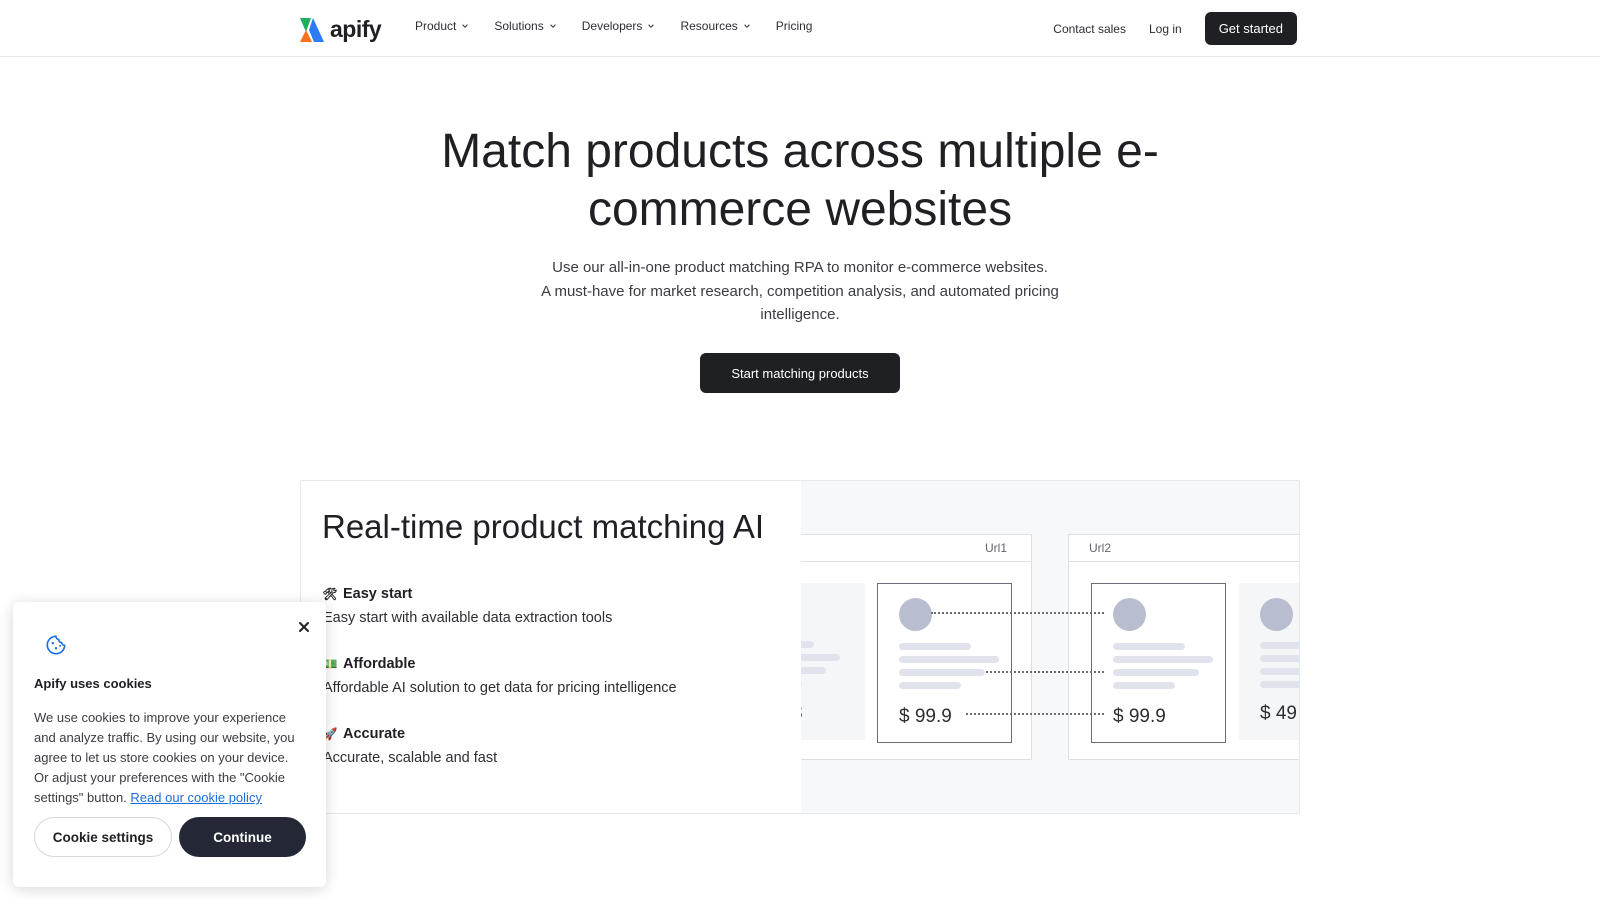 The image size is (1600, 900). I want to click on menu-resources-label: Resources, so click(709, 26).